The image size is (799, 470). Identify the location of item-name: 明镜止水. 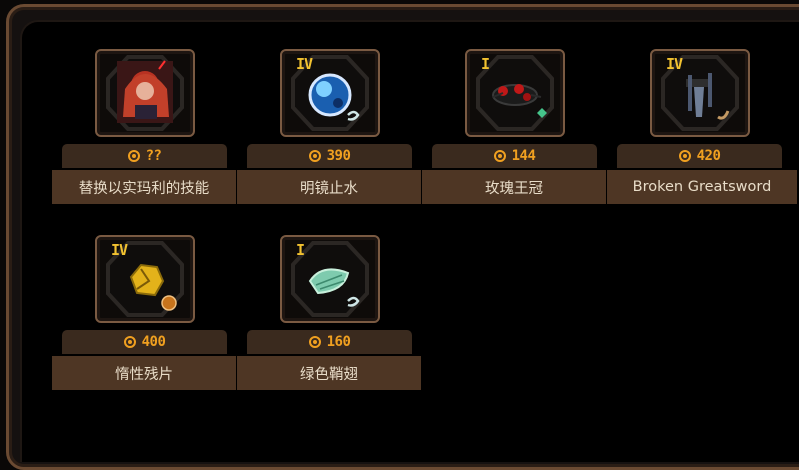
(329, 187).